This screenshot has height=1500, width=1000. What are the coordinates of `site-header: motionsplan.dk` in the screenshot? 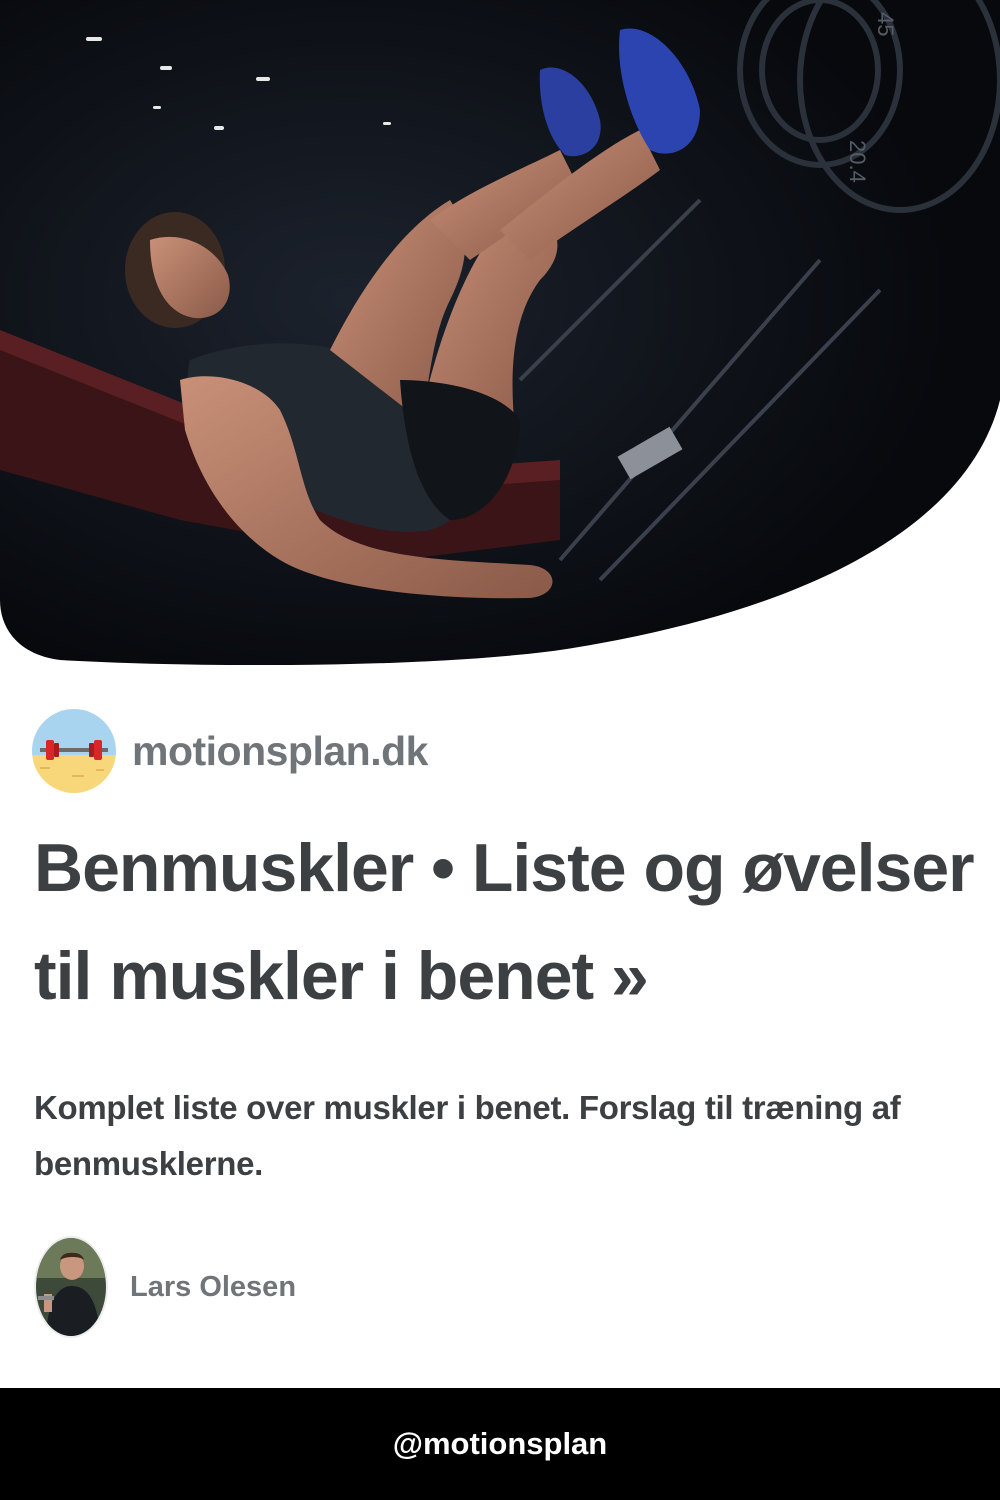 It's located at (230, 751).